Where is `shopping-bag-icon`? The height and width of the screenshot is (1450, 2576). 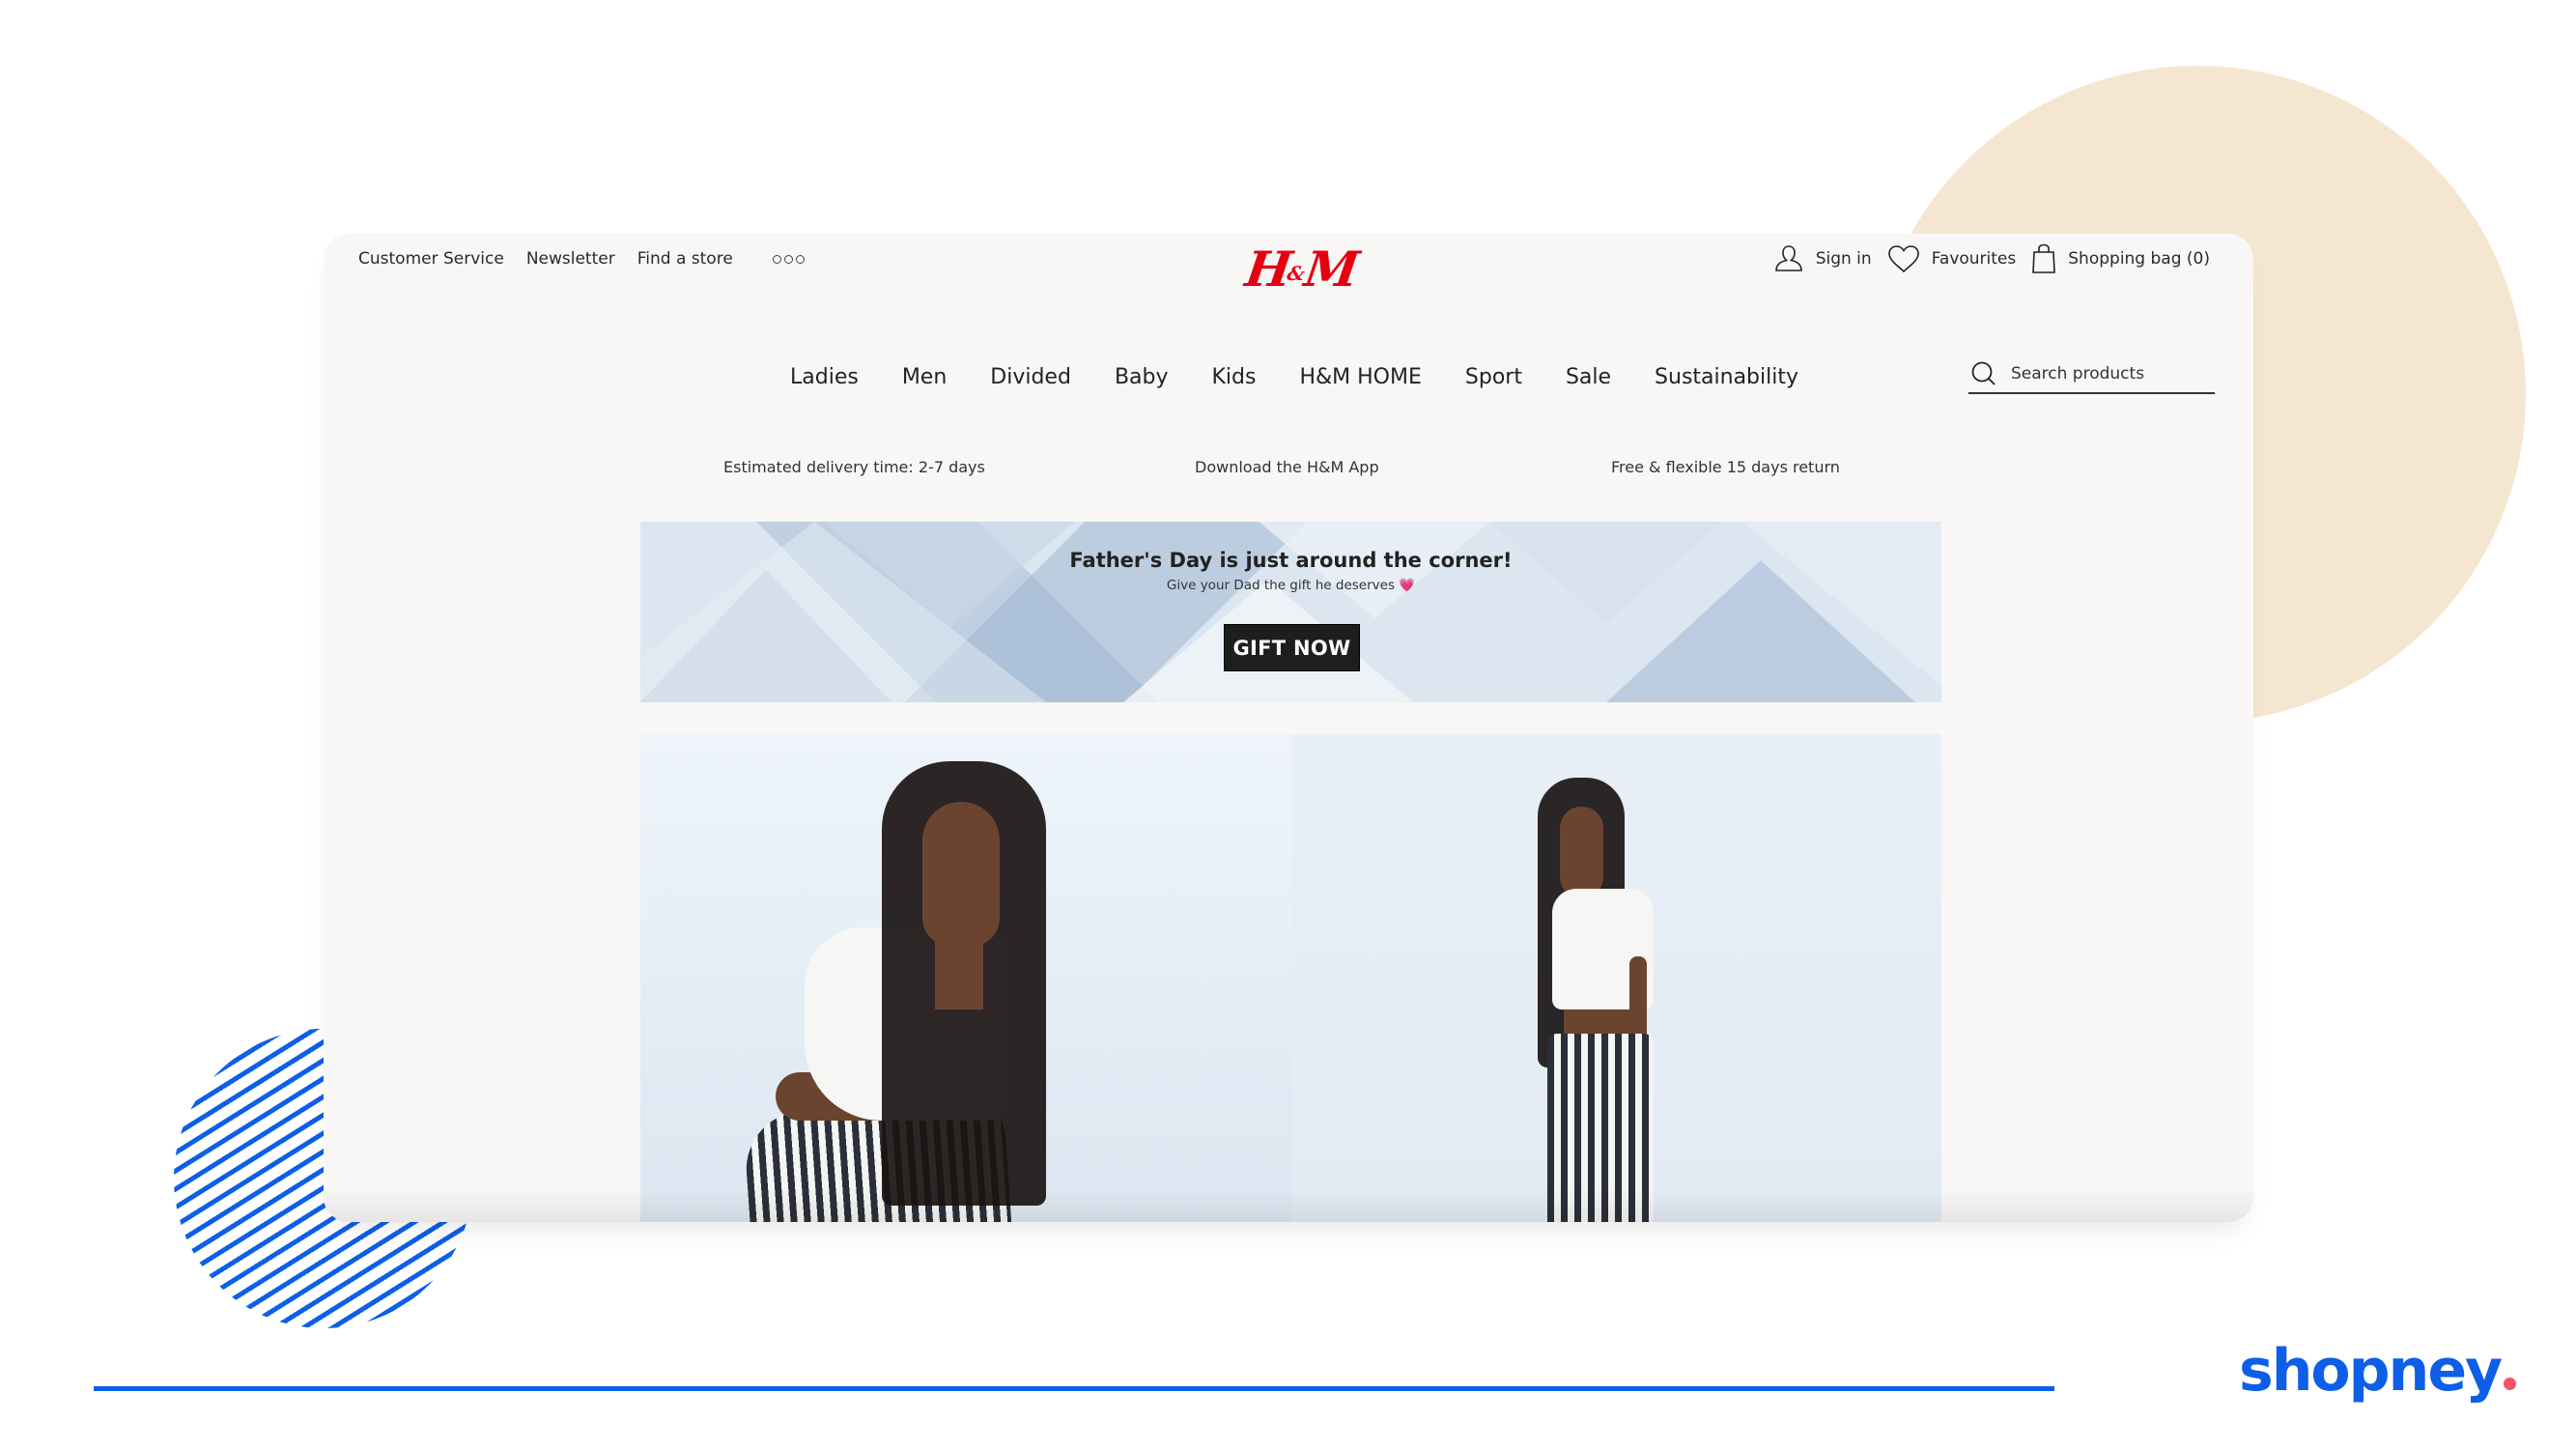 shopping-bag-icon is located at coordinates (2044, 258).